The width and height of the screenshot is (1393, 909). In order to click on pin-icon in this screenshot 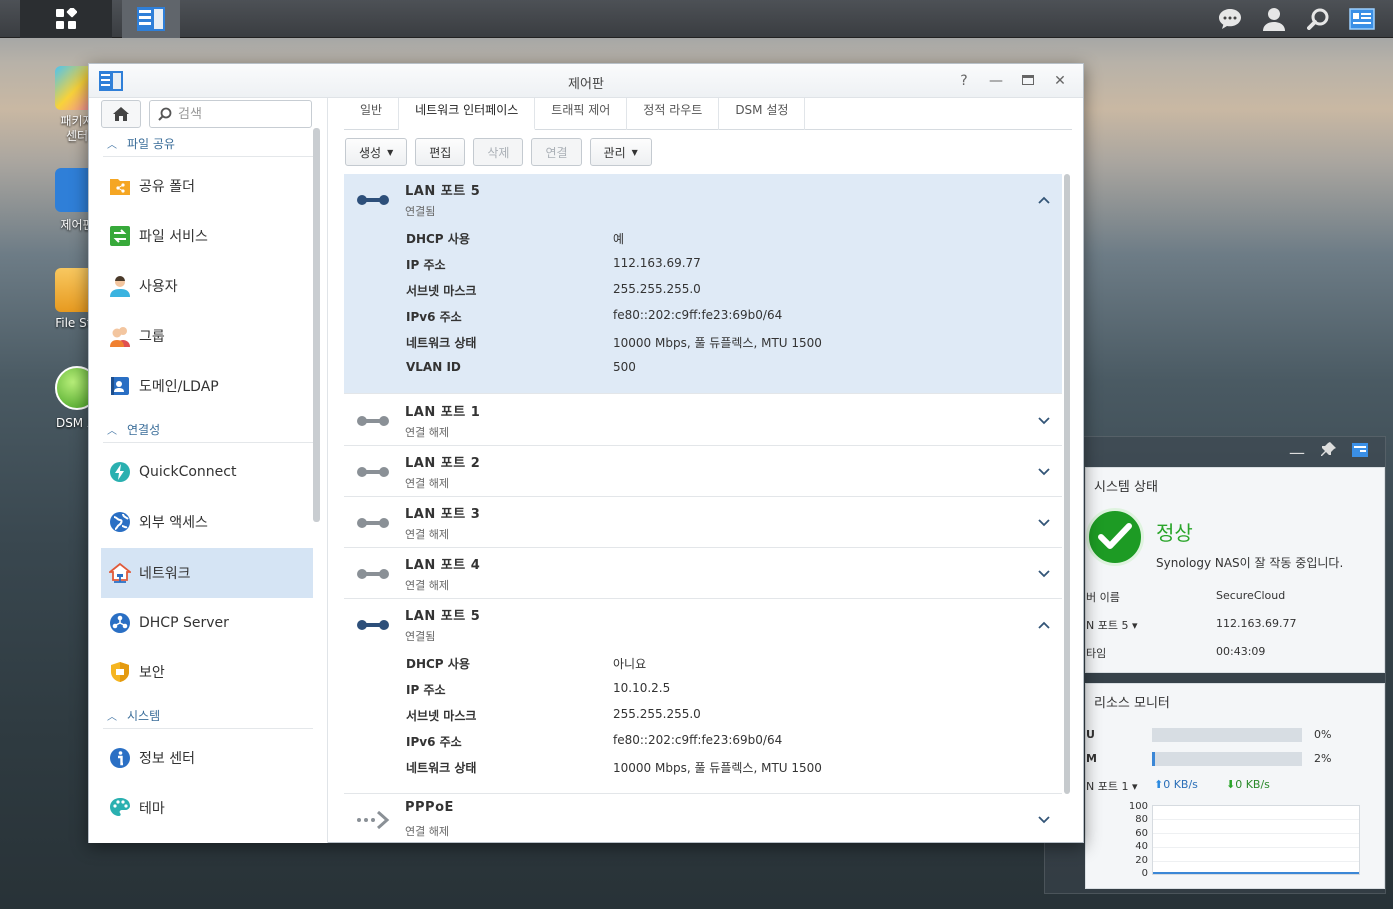, I will do `click(1329, 451)`.